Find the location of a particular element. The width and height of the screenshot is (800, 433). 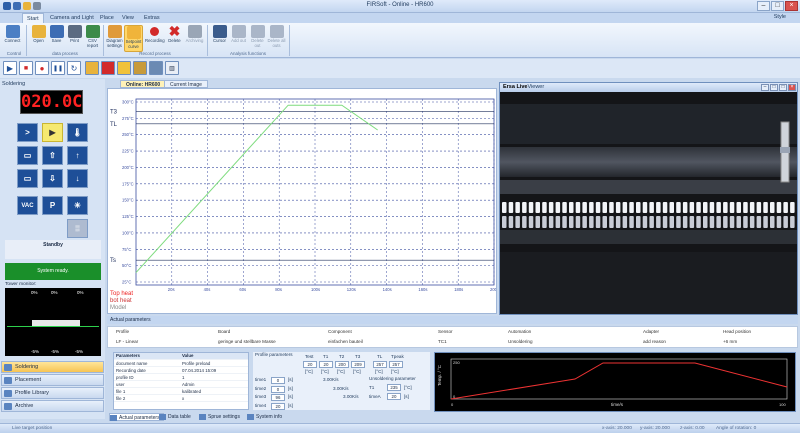

table-row: profile ID 1 is located at coordinates (181, 378).